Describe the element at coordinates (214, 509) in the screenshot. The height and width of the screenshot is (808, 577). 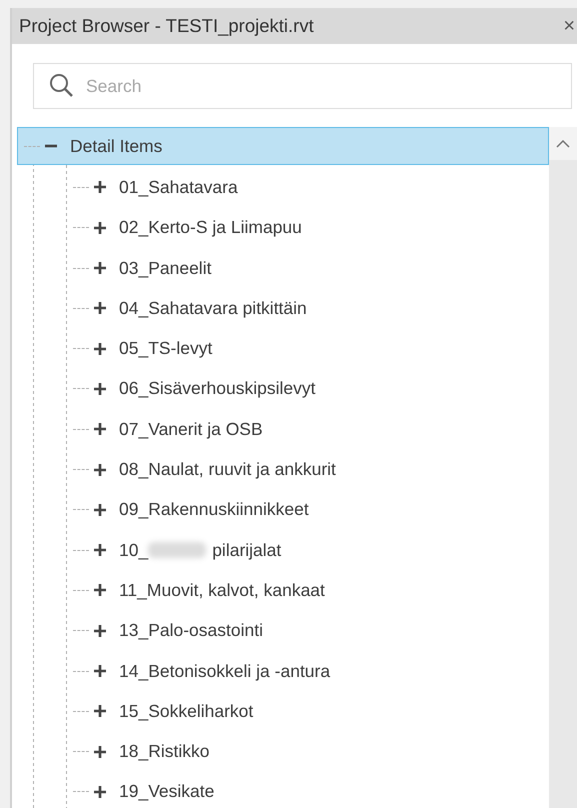
I see `item-label: 09_Rakennuskiinnikkeet` at that location.